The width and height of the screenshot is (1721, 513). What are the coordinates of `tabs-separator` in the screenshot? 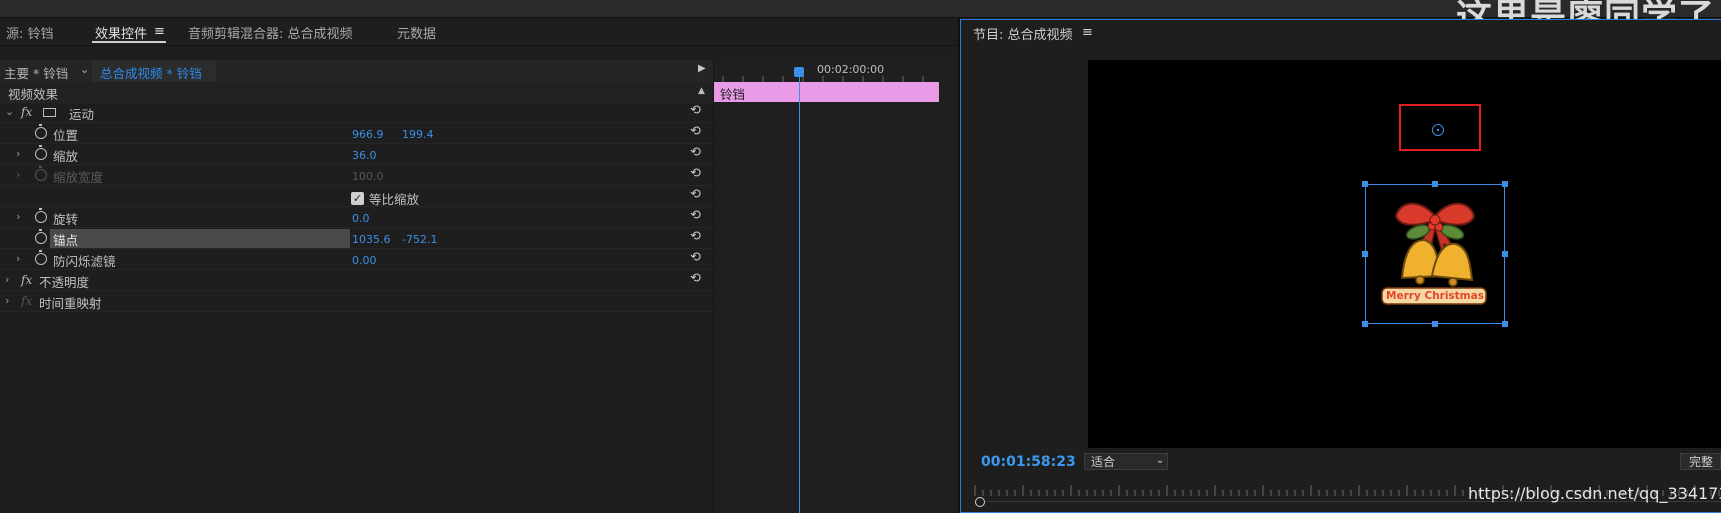 It's located at (479, 45).